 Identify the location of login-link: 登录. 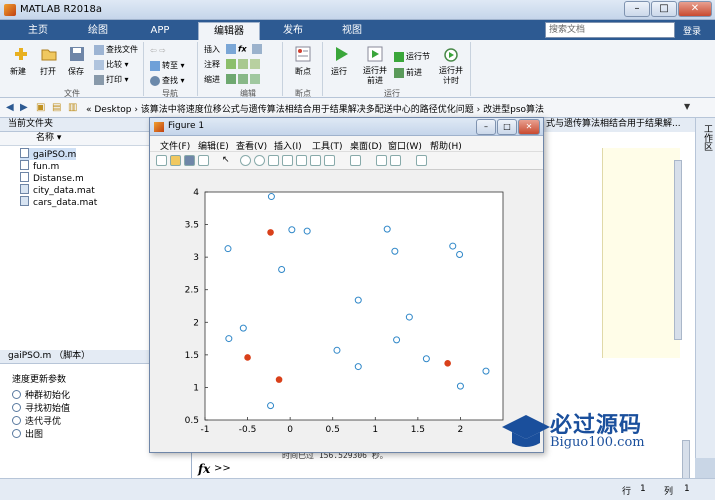
(692, 30).